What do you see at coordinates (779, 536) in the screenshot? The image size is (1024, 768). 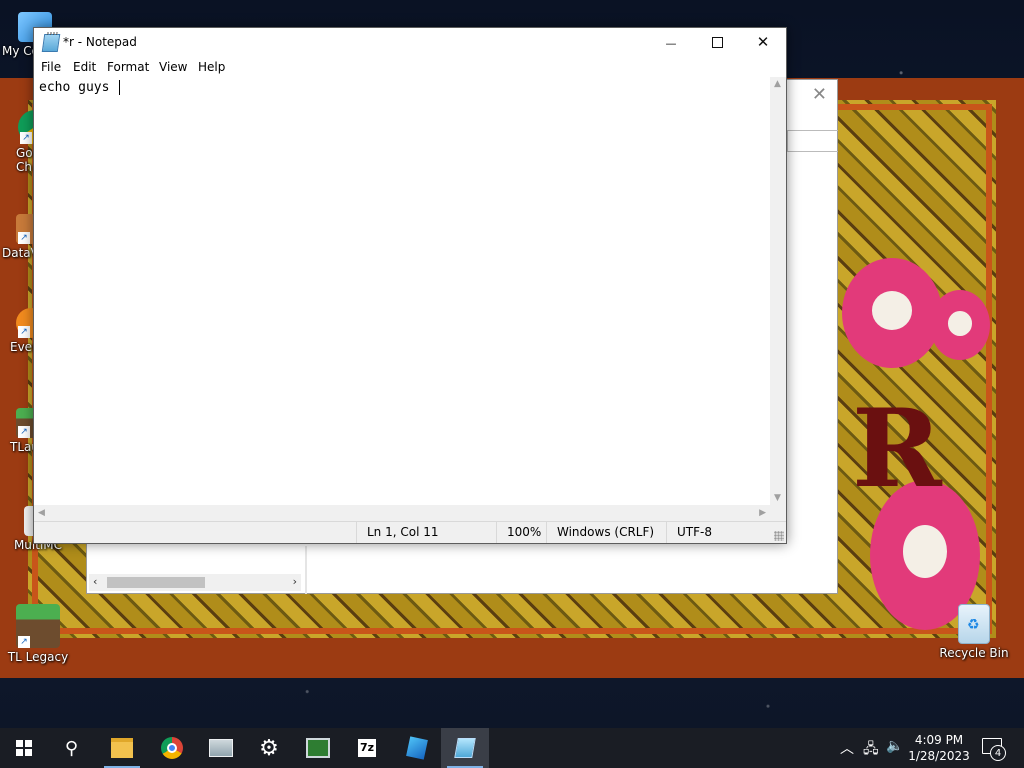 I see `resize-grip-icon` at bounding box center [779, 536].